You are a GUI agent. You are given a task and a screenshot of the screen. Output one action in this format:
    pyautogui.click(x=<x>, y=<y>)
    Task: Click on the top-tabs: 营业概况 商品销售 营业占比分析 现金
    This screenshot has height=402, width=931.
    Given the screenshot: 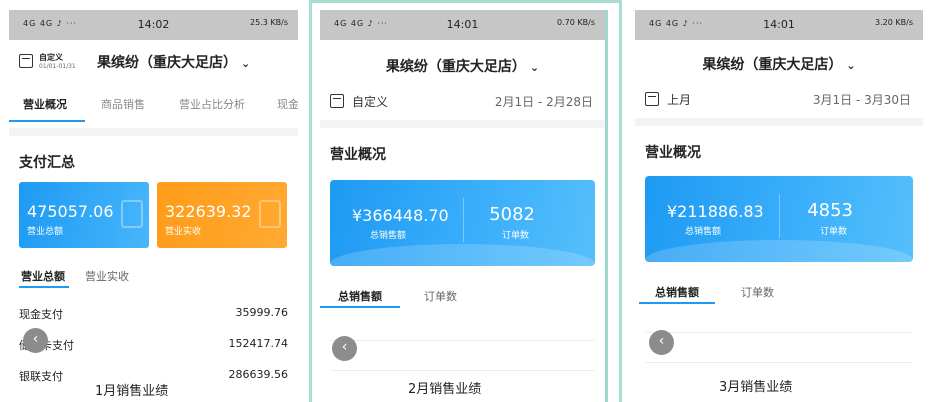 What is the action you would take?
    pyautogui.click(x=153, y=111)
    